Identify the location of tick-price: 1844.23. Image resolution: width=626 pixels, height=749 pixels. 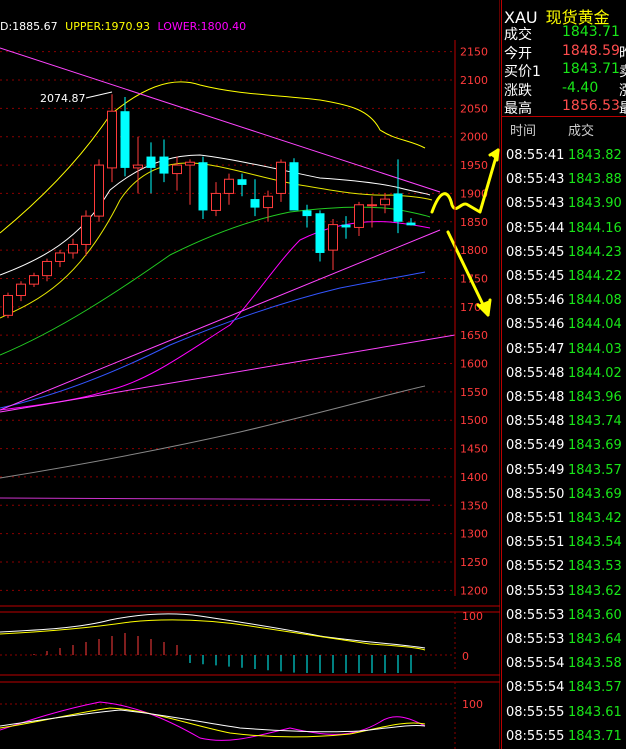
(595, 252).